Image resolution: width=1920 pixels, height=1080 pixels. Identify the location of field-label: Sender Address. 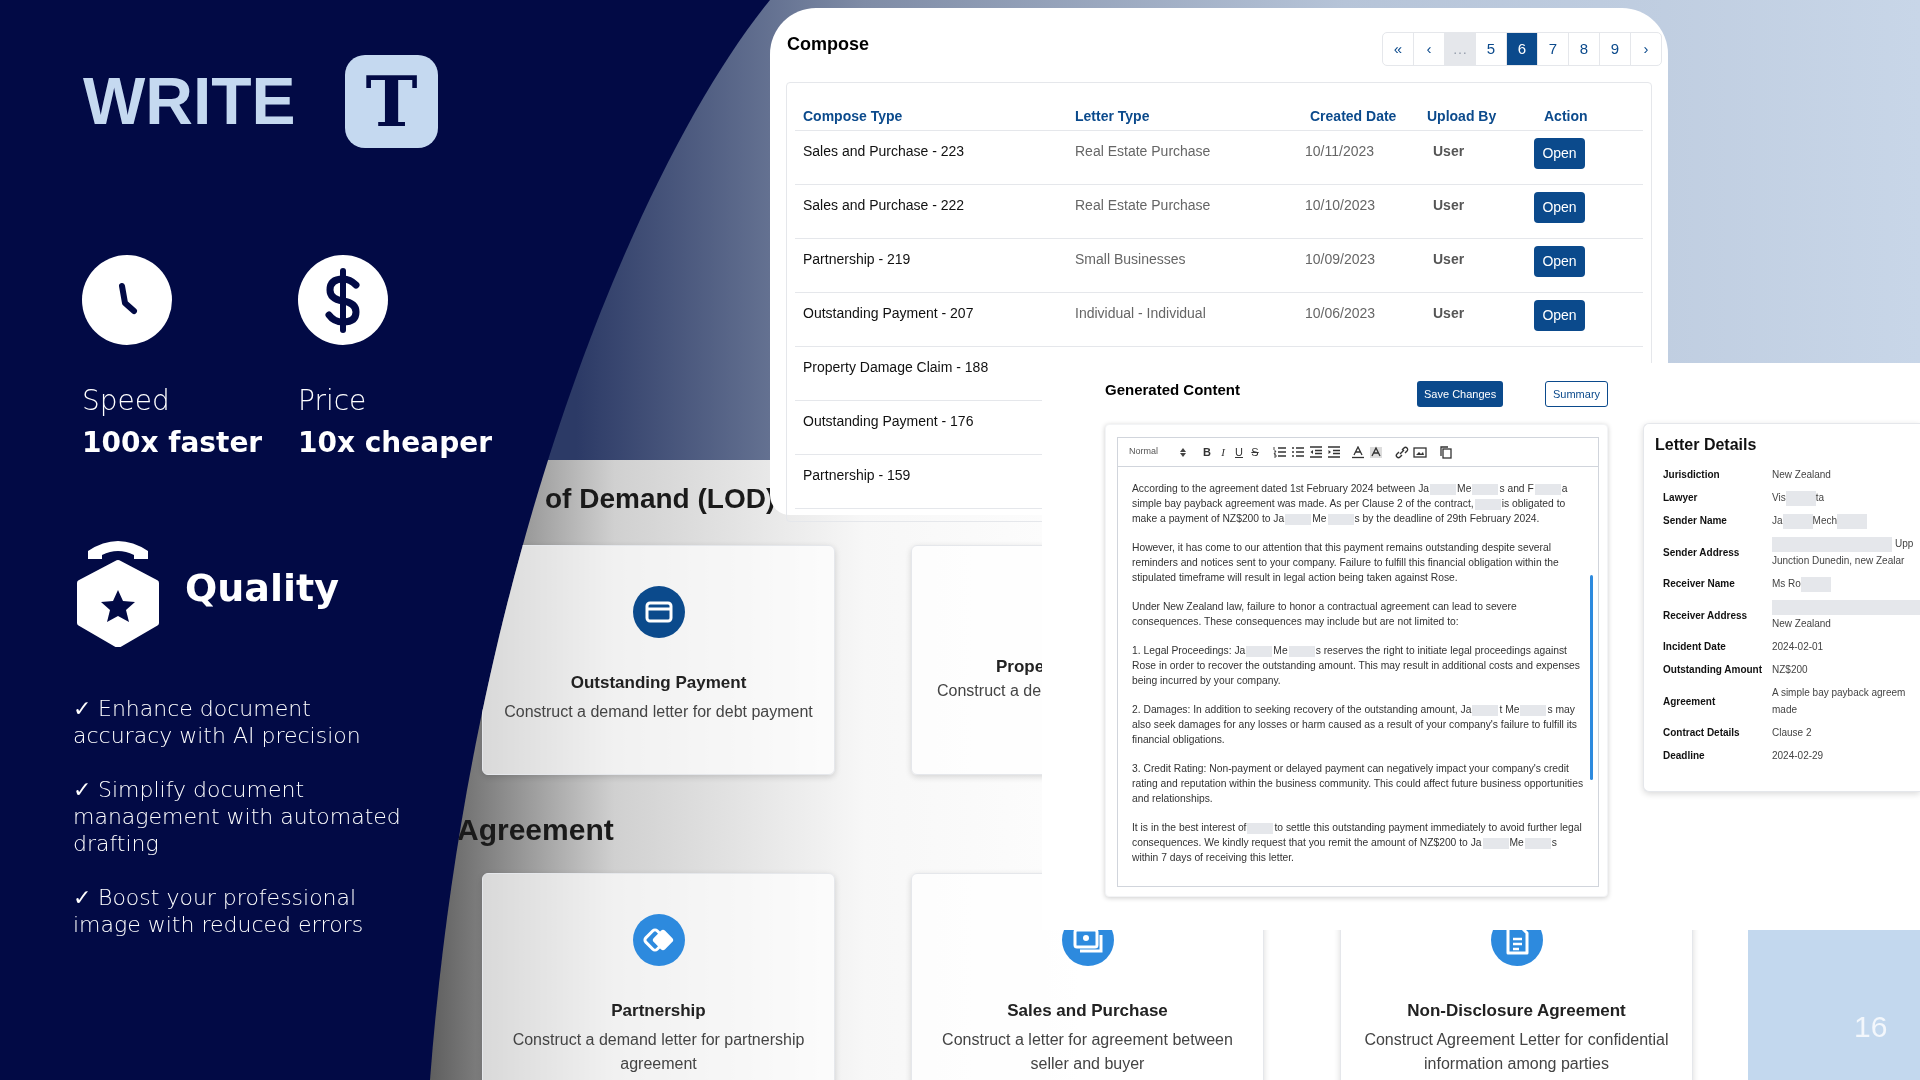
(1702, 552).